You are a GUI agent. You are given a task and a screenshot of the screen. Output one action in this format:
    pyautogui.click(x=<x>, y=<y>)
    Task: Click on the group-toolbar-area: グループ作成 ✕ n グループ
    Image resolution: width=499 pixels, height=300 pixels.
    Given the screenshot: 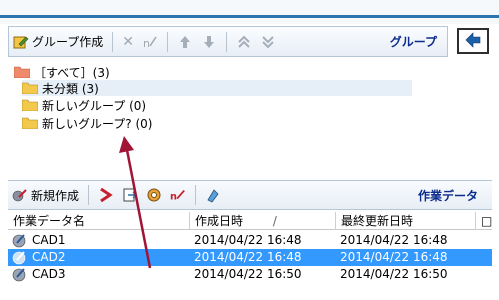 What is the action you would take?
    pyautogui.click(x=250, y=42)
    